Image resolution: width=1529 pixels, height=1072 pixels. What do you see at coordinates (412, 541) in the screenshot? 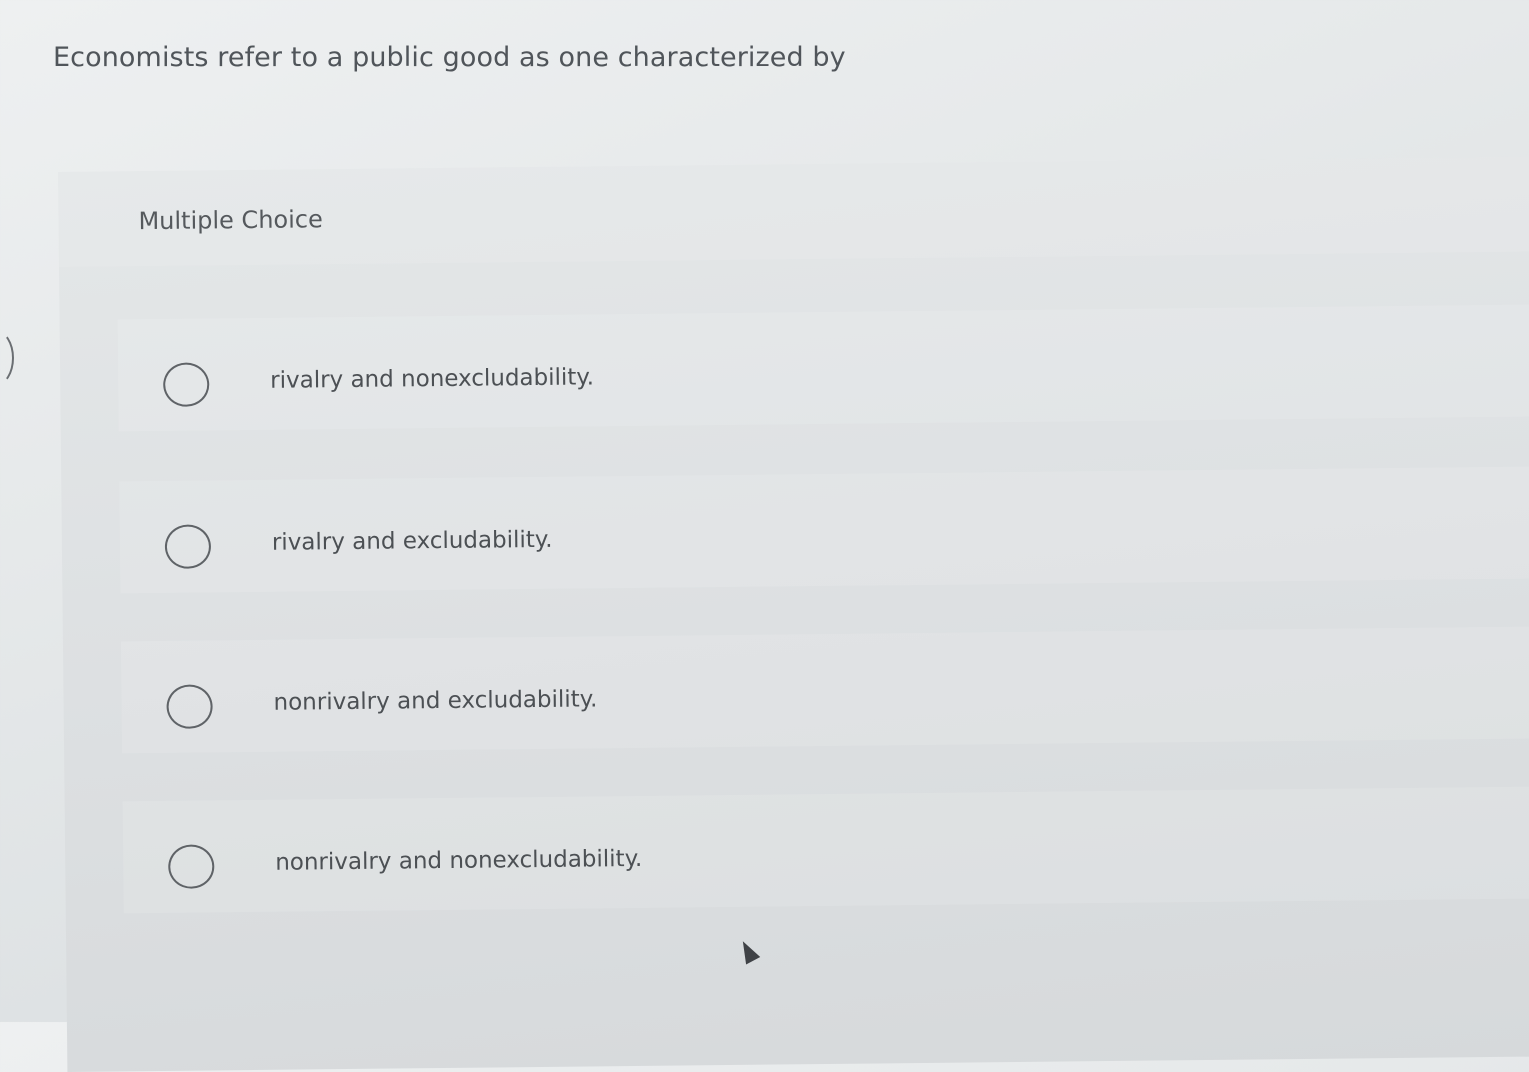
I see `choice-option-label: rivalry and excludability.` at bounding box center [412, 541].